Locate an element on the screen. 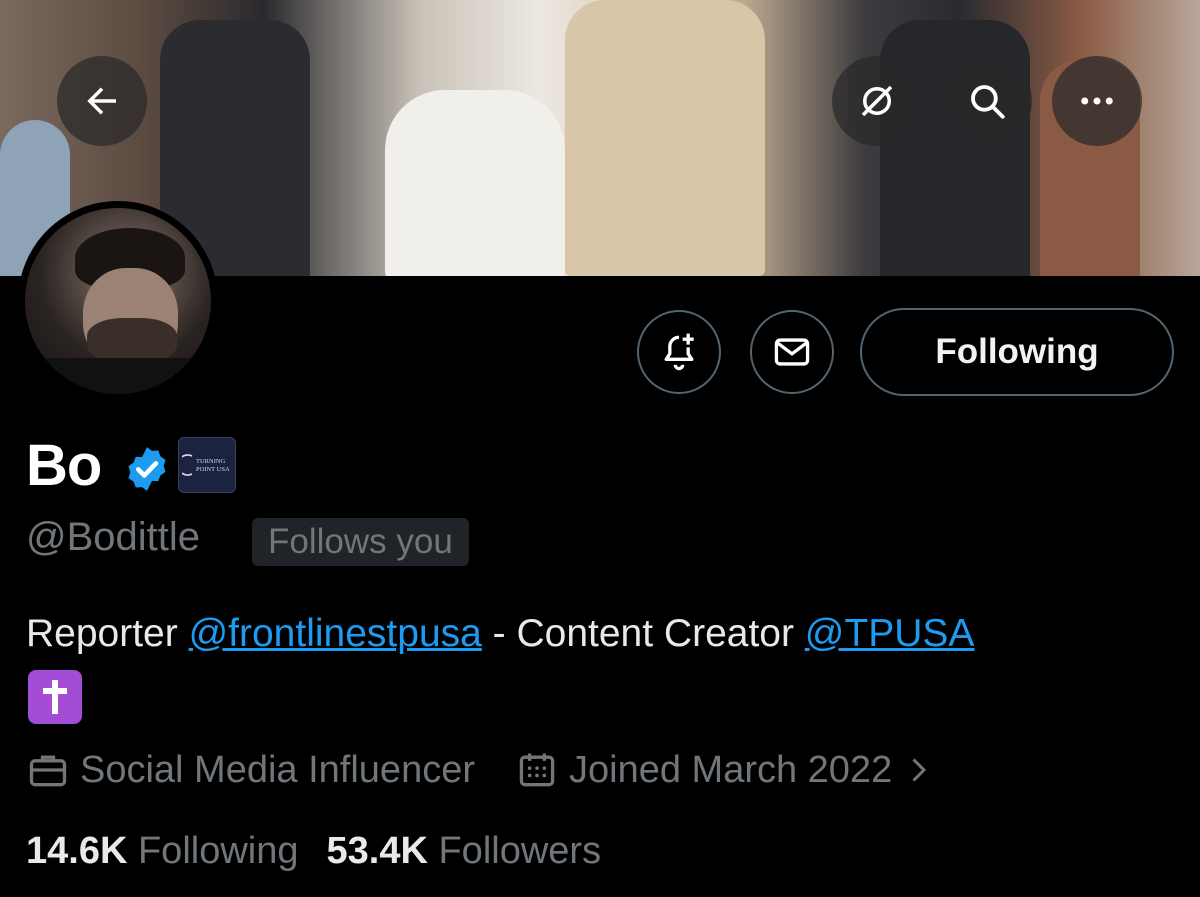 The image size is (1200, 897). following-button: Following is located at coordinates (1017, 352).